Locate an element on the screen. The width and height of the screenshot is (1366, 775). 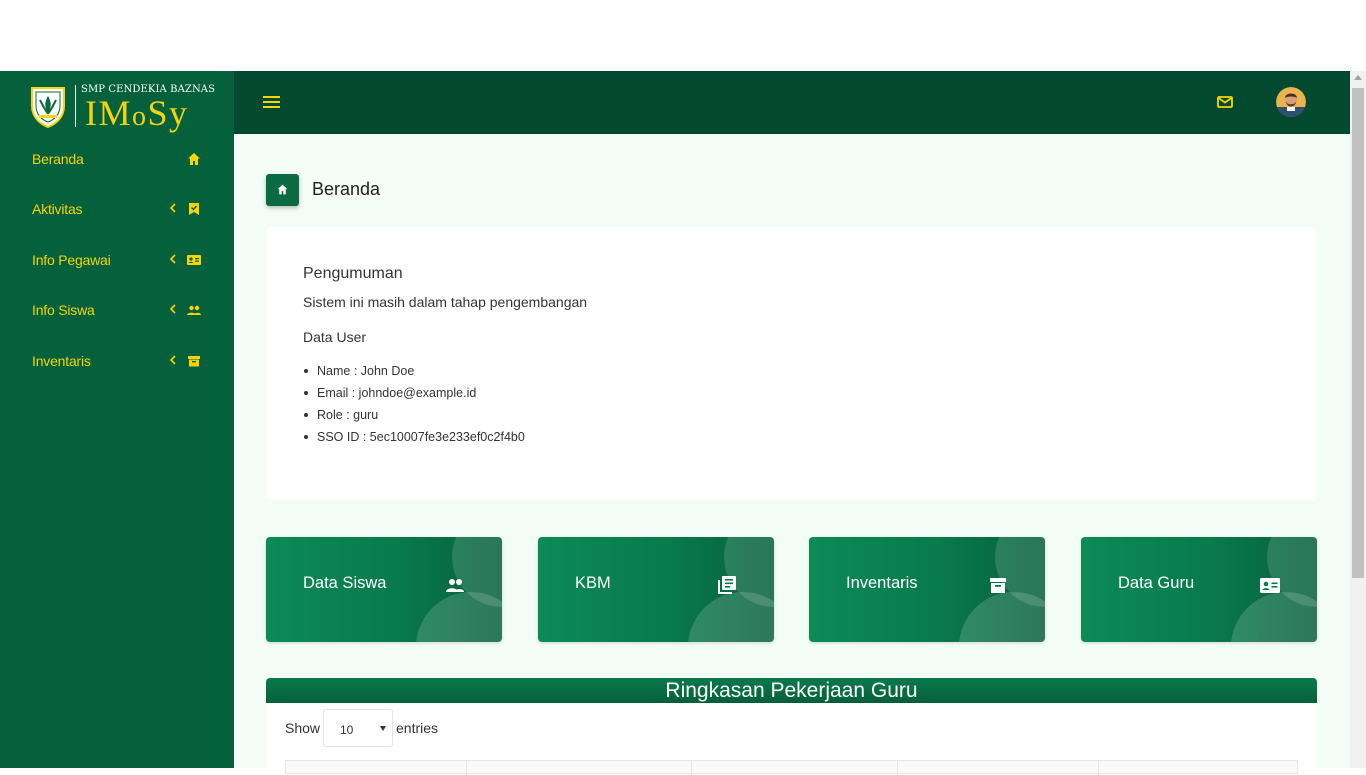
card-data-siswa: Data Siswa is located at coordinates (384, 589).